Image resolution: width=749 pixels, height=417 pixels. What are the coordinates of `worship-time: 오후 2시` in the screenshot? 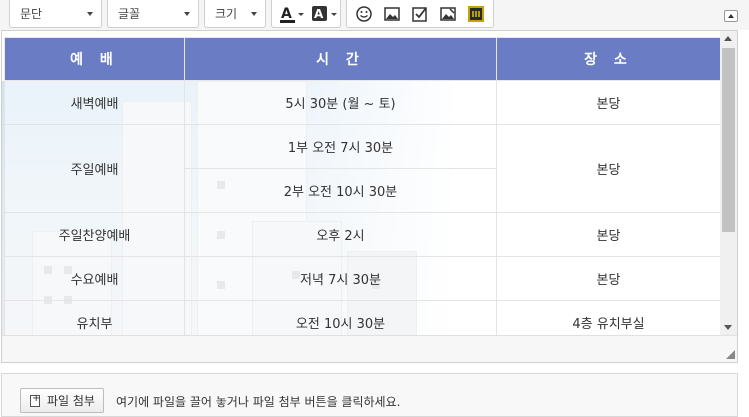 It's located at (340, 234).